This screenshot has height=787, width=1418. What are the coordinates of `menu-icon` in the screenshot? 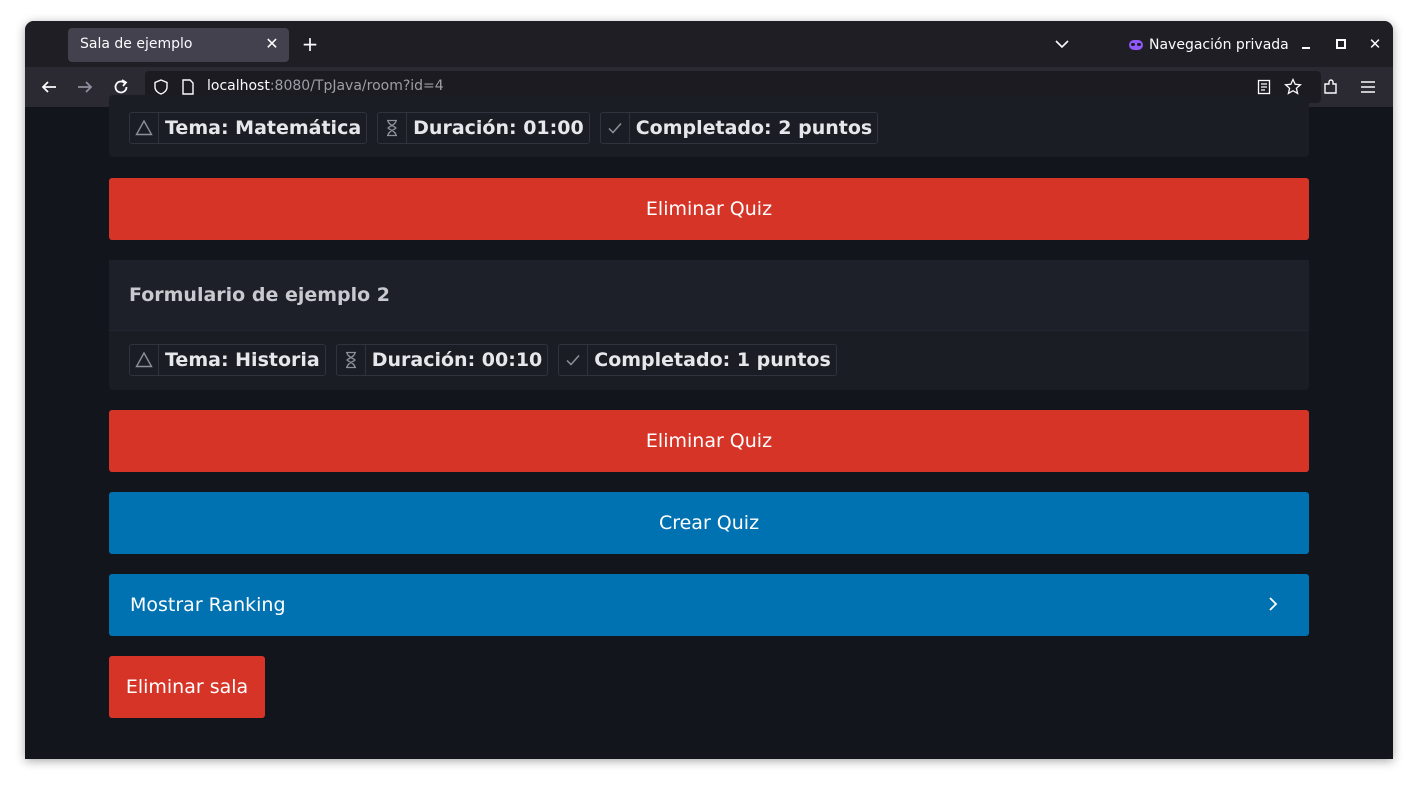 It's located at (1368, 87).